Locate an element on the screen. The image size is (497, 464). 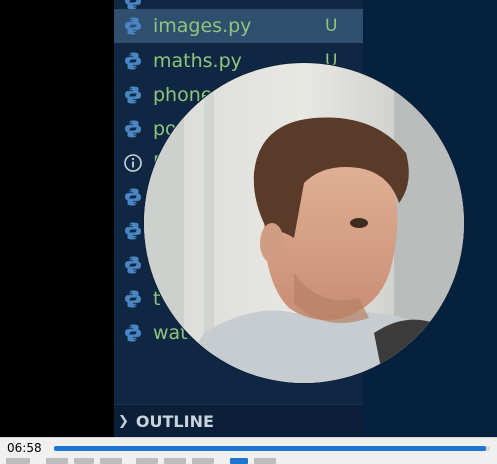
info-icon is located at coordinates (133, 163).